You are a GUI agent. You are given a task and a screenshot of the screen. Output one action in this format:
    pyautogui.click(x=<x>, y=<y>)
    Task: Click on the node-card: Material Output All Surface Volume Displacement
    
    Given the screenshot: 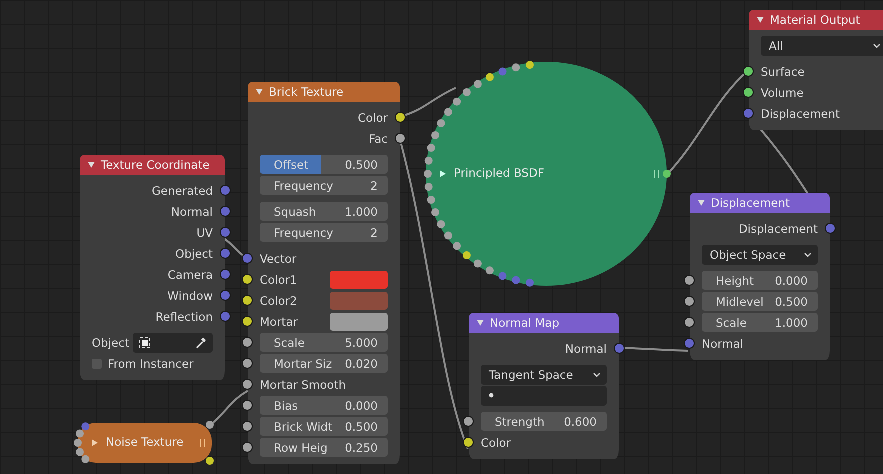 What is the action you would take?
    pyautogui.click(x=813, y=70)
    